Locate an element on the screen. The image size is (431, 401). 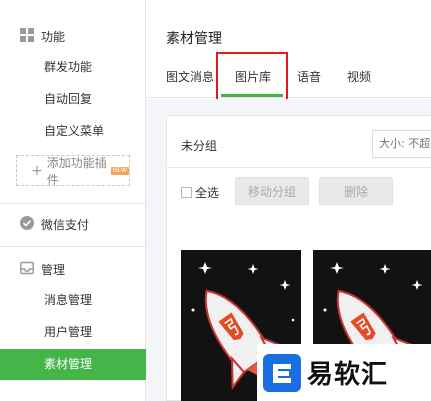
sidebar-item-users: 用户管理 is located at coordinates (73, 332).